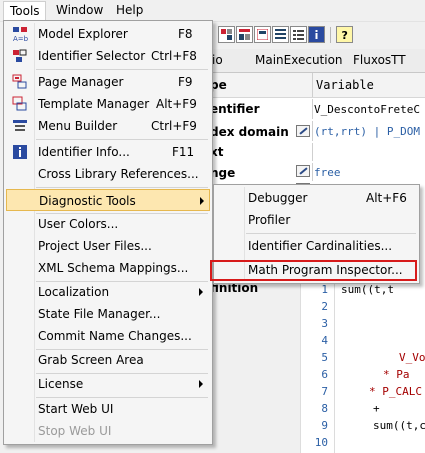 The width and height of the screenshot is (425, 453). Describe the element at coordinates (108, 384) in the screenshot. I see `menu-item-license: License` at that location.